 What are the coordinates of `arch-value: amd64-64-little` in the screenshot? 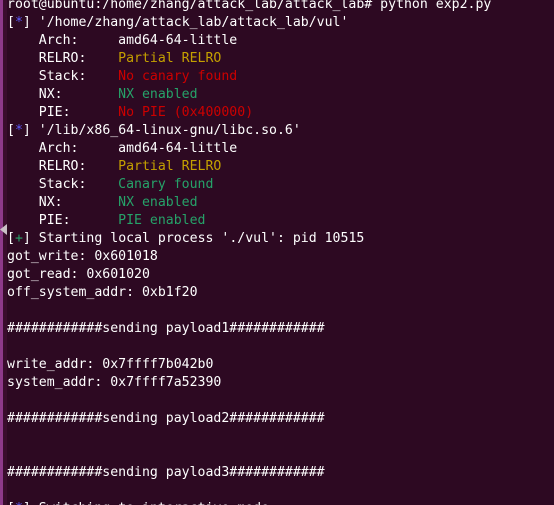 It's located at (178, 40).